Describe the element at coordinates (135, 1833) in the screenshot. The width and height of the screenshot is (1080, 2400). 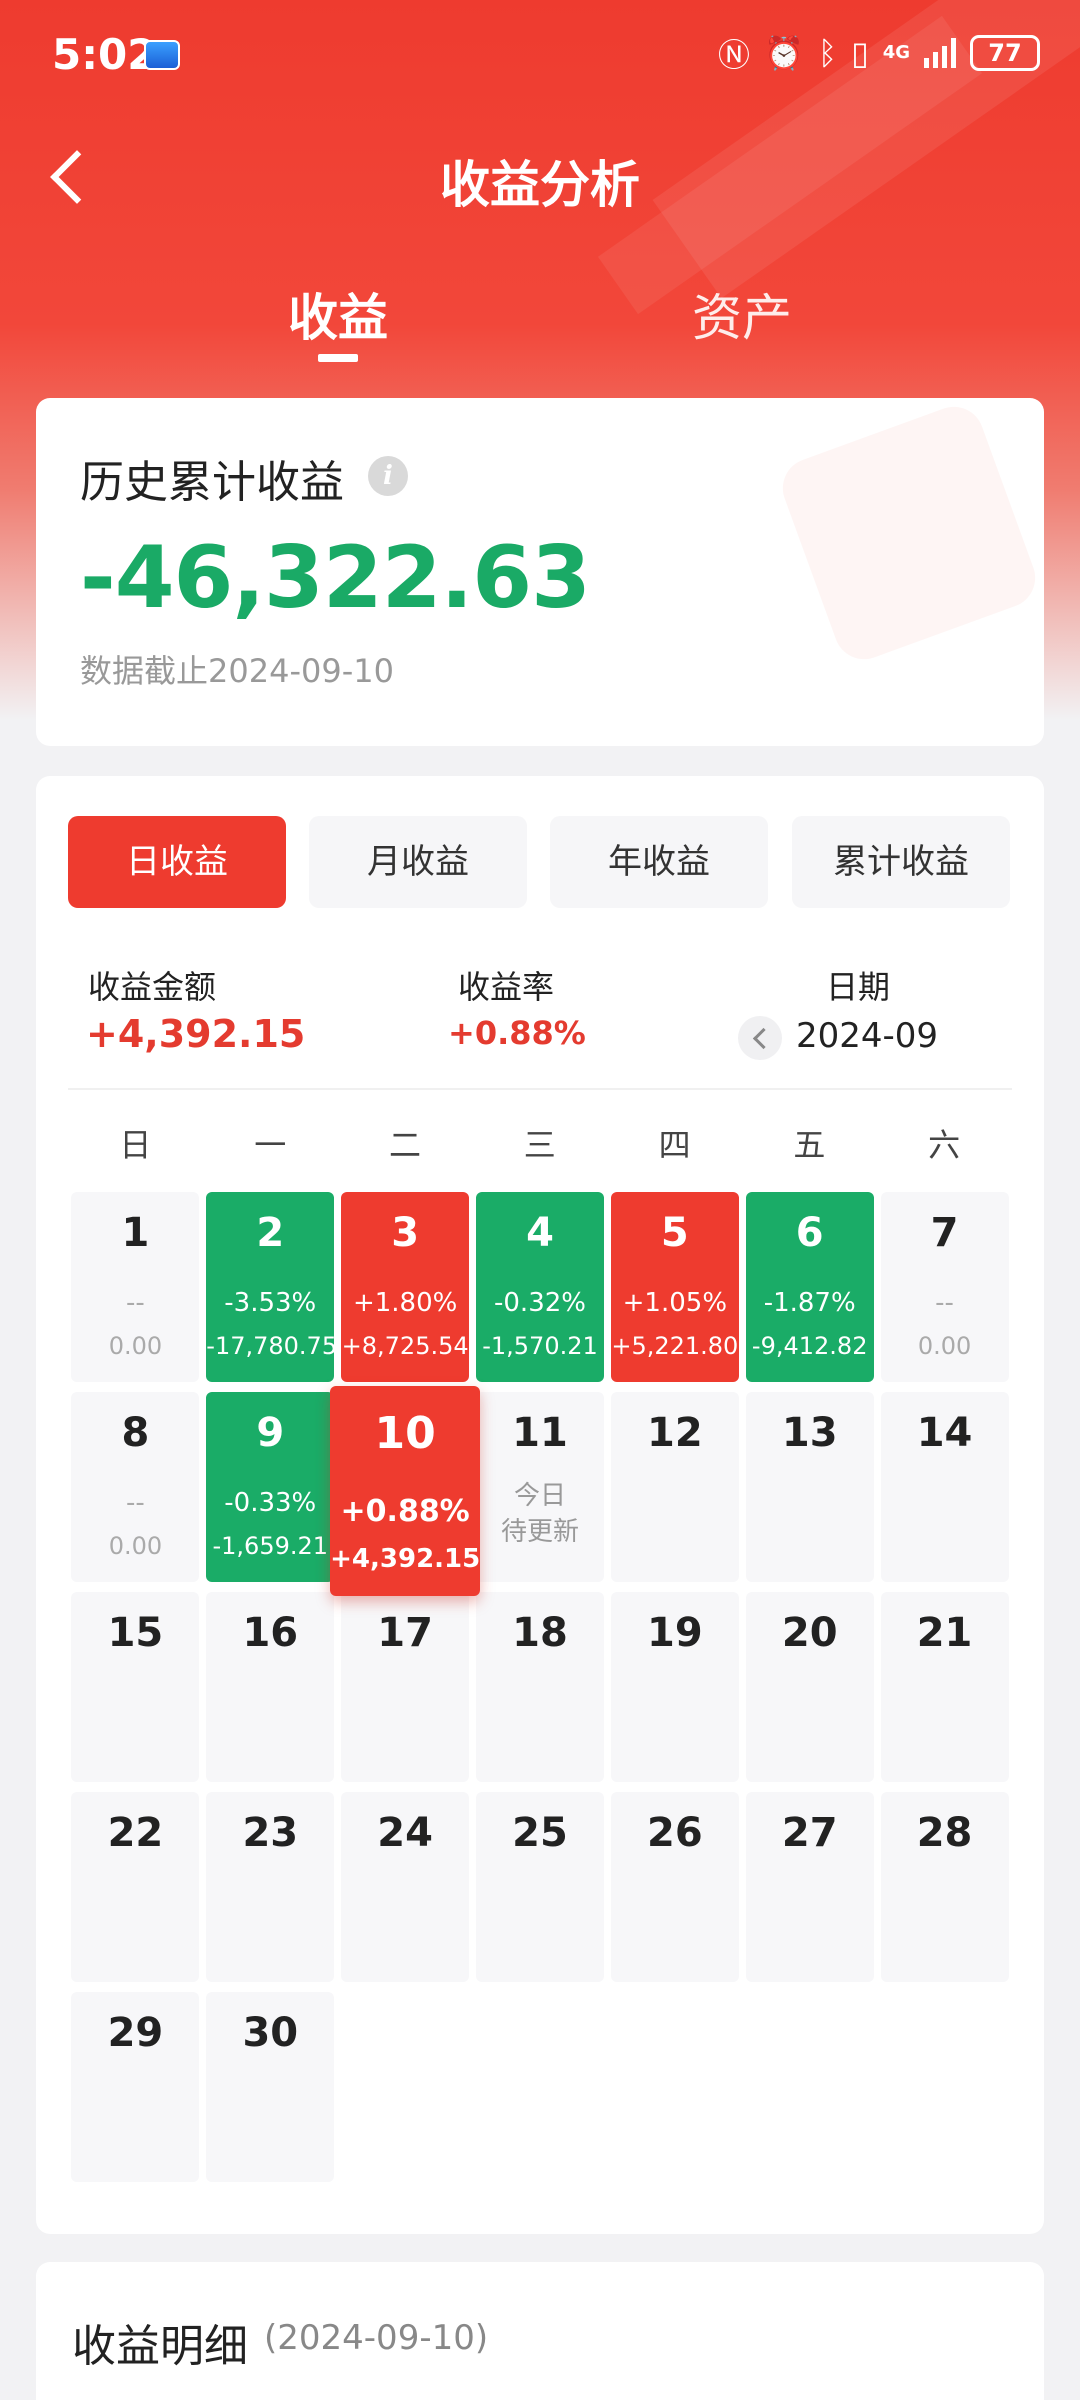
I see `day-number: 22` at that location.